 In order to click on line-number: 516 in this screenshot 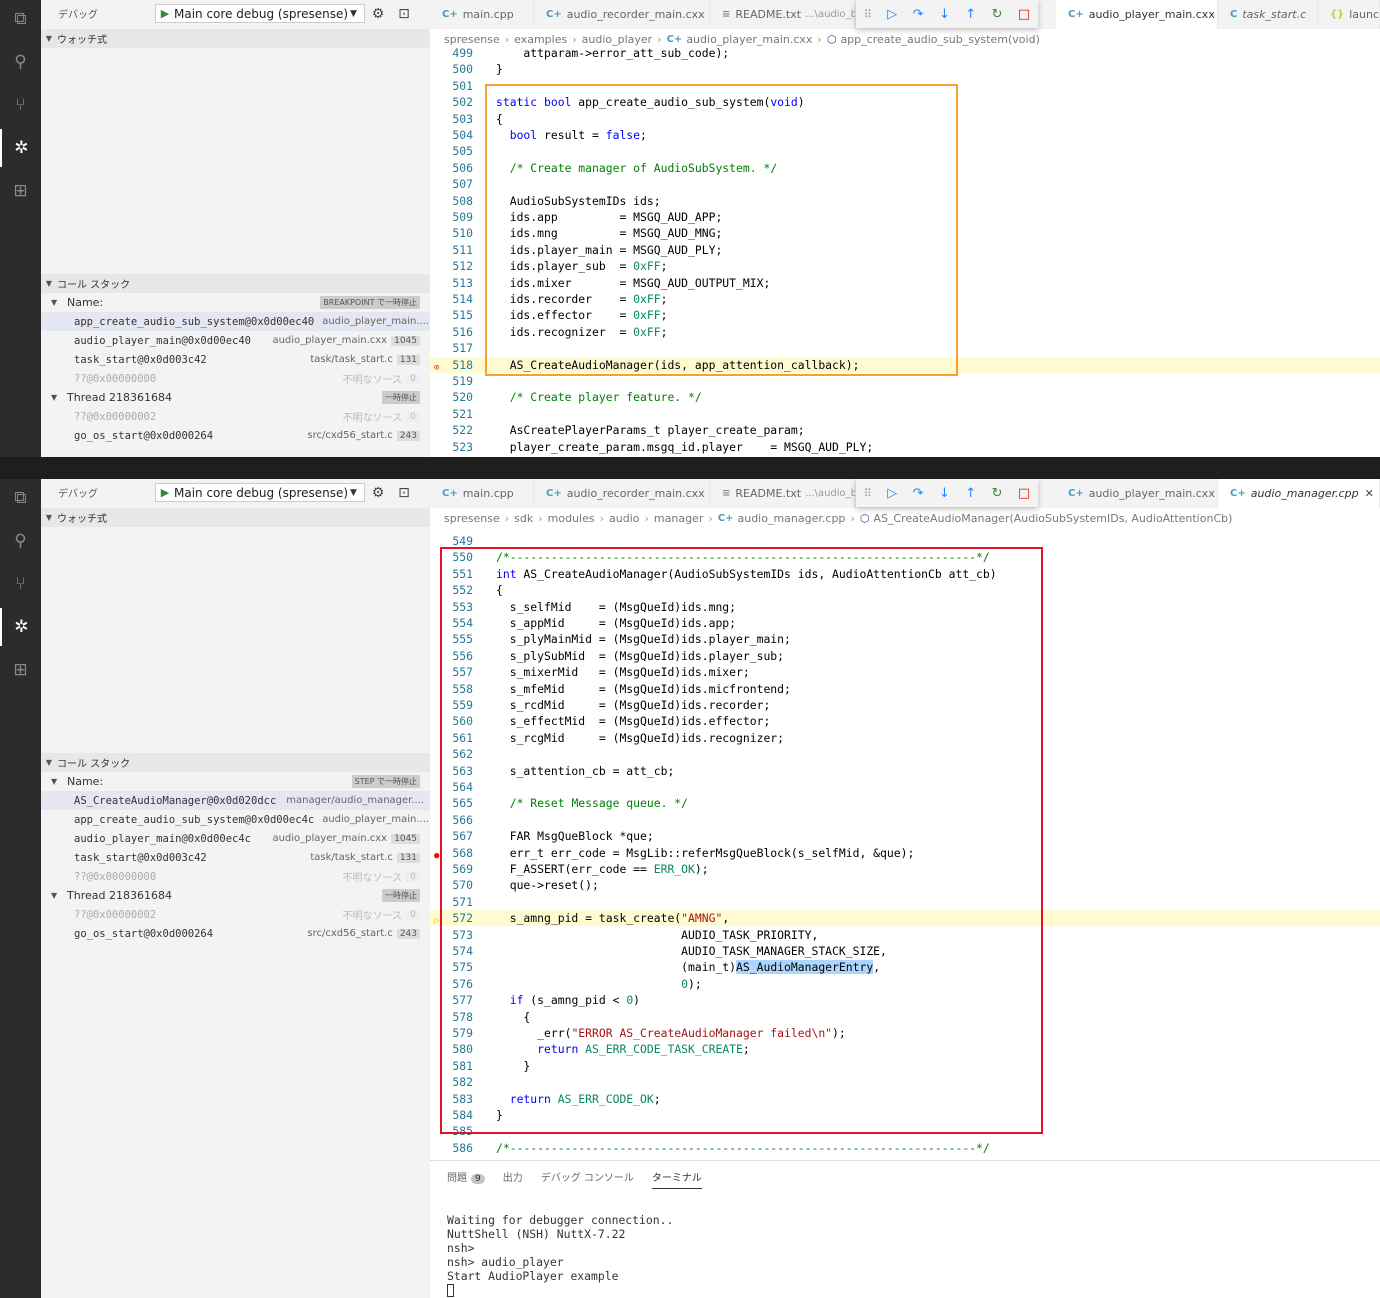, I will do `click(451, 332)`.